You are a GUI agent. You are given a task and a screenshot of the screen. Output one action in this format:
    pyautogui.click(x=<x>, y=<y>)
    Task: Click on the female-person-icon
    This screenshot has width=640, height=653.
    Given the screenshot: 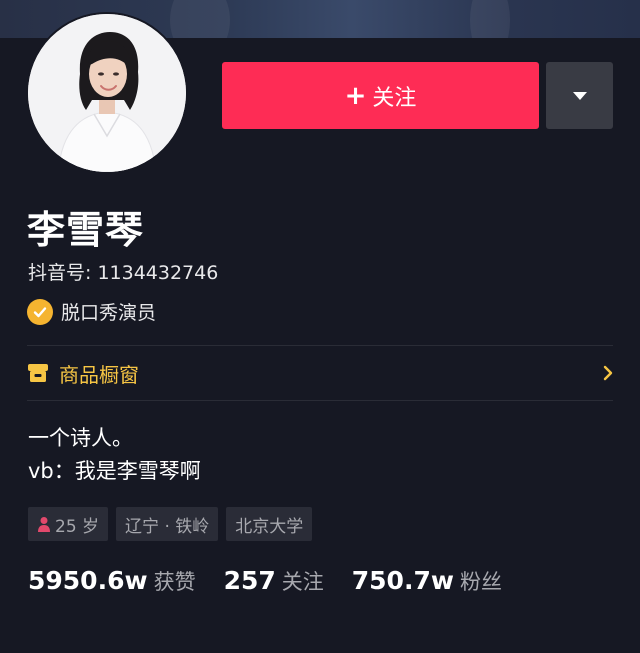 What is the action you would take?
    pyautogui.click(x=44, y=524)
    